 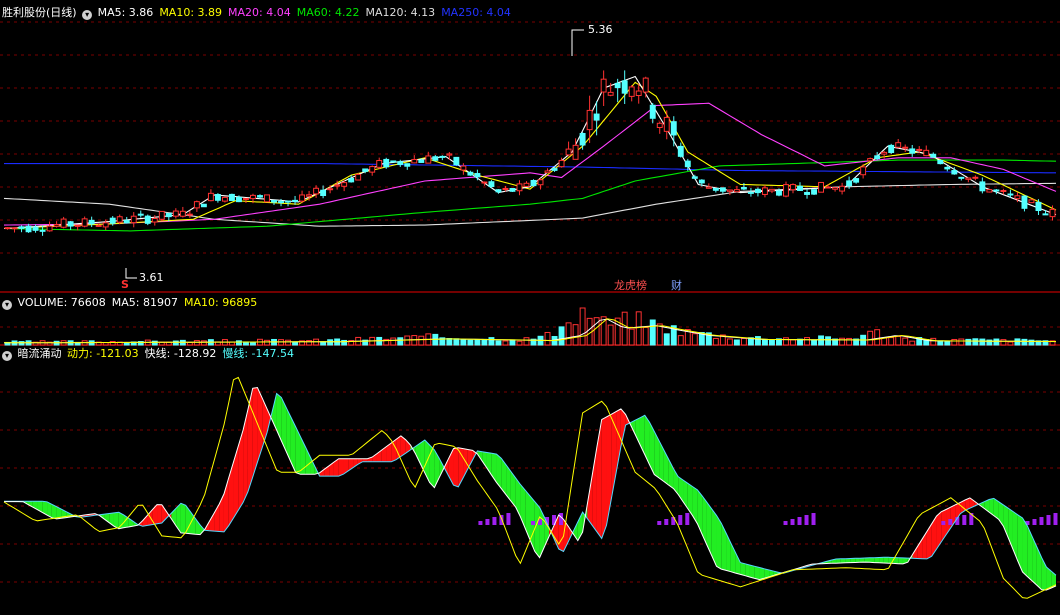 What do you see at coordinates (151, 277) in the screenshot?
I see `low-price-label: 3.61` at bounding box center [151, 277].